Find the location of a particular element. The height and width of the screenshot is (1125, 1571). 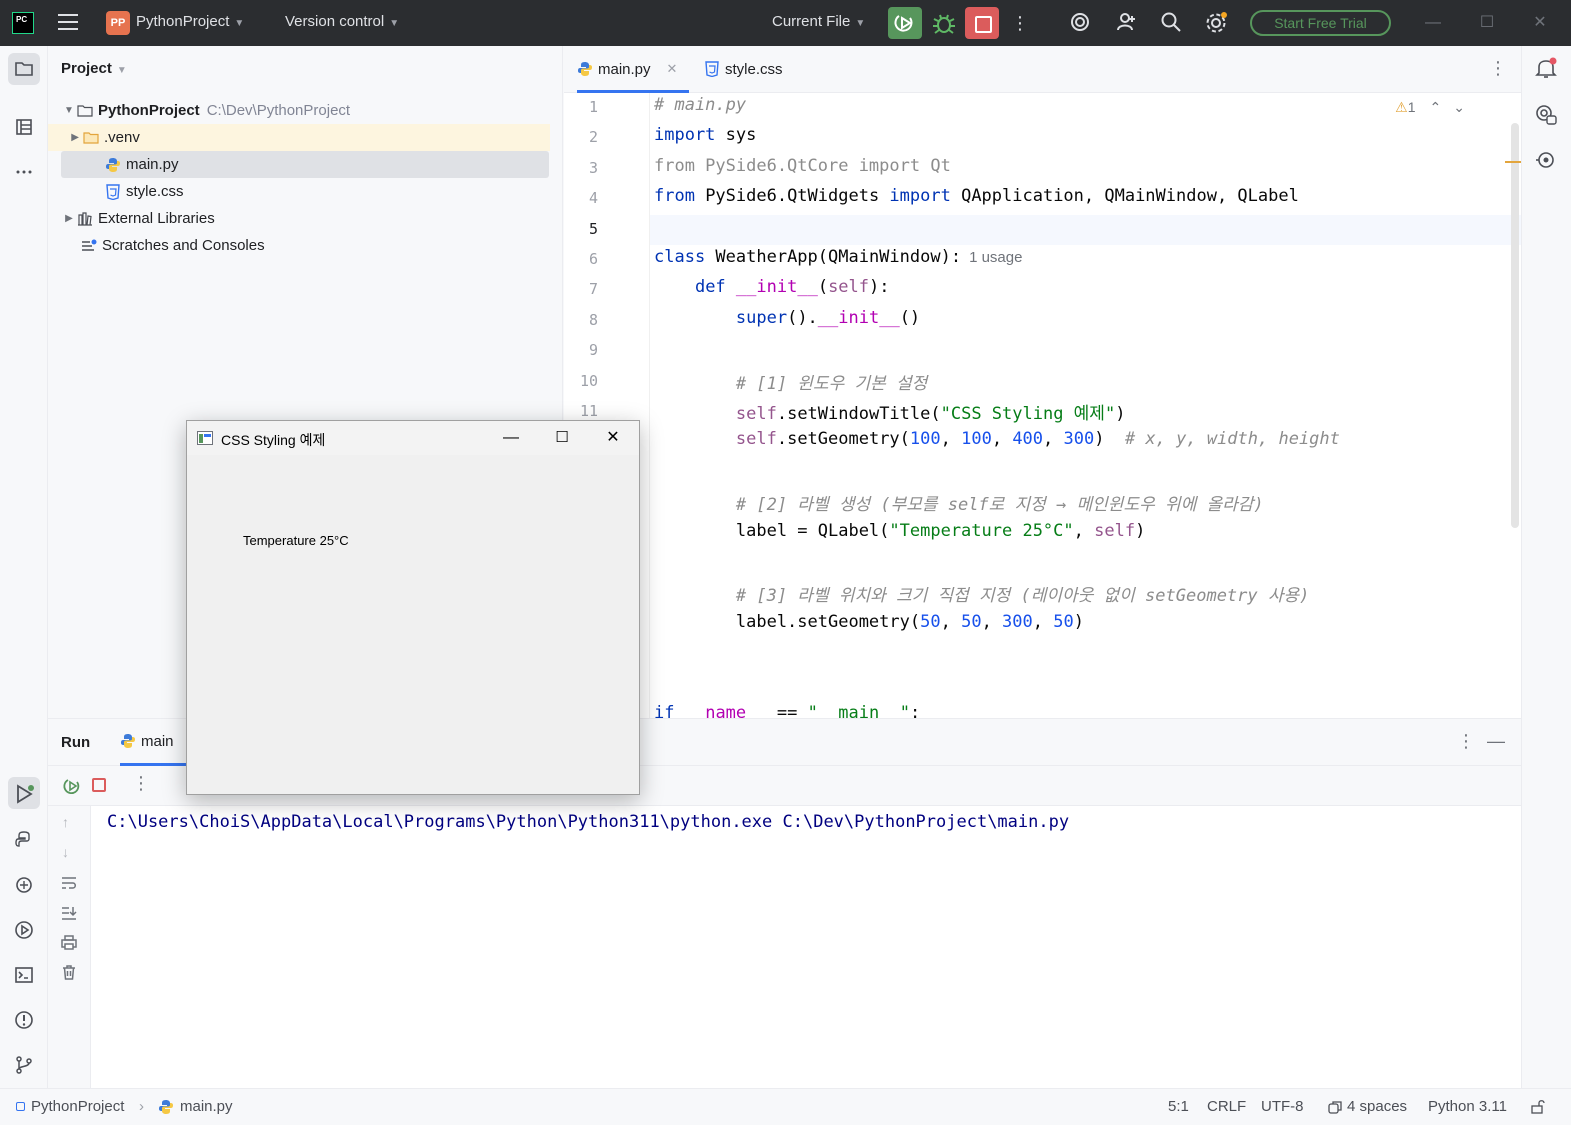

stop-button is located at coordinates (982, 23).